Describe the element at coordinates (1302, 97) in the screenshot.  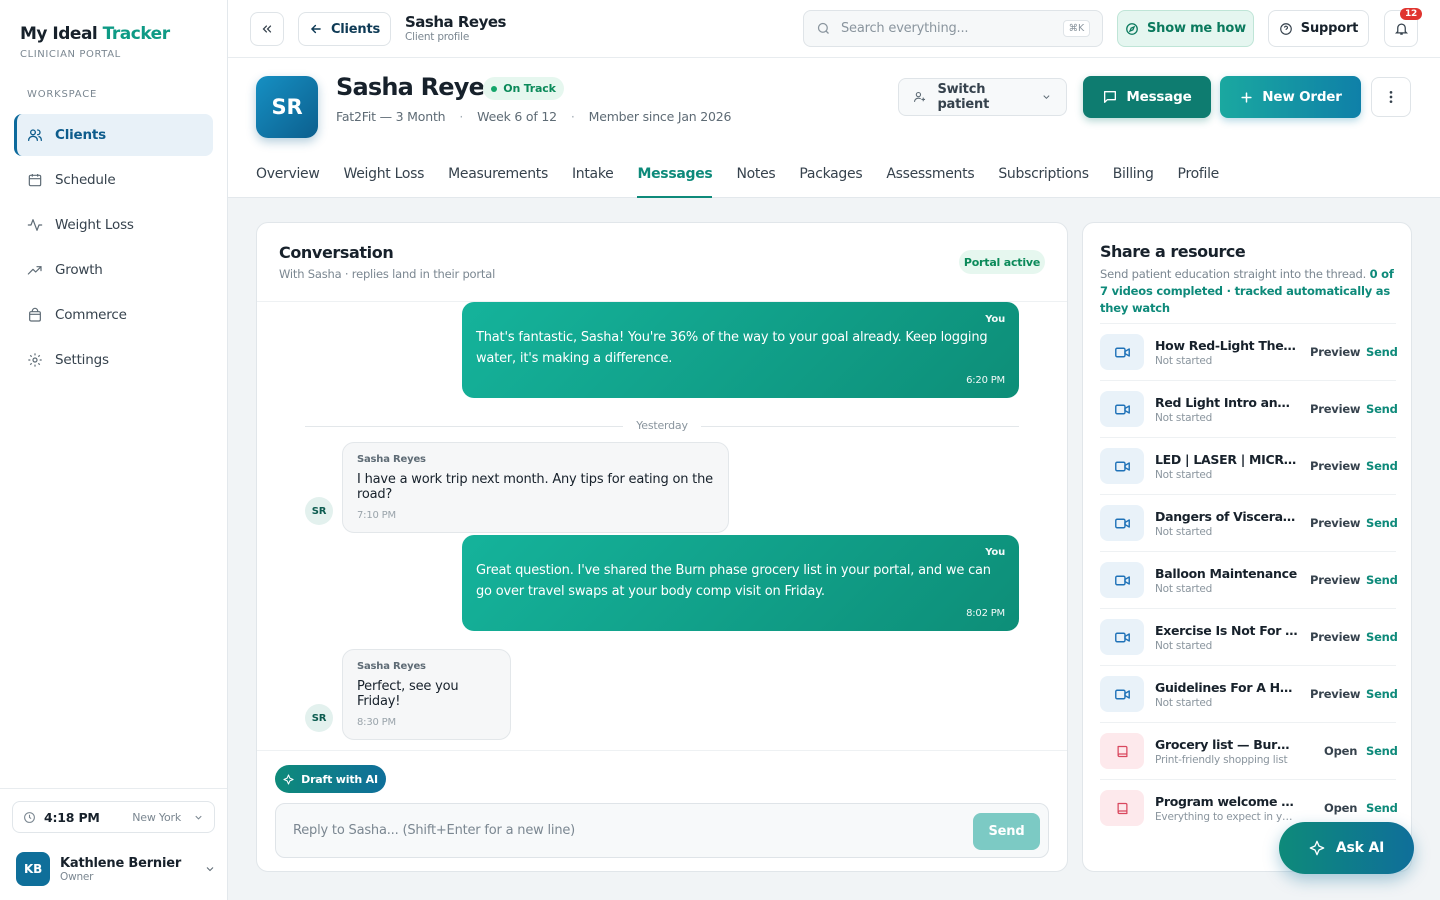
I see `new-order-label: New Order` at that location.